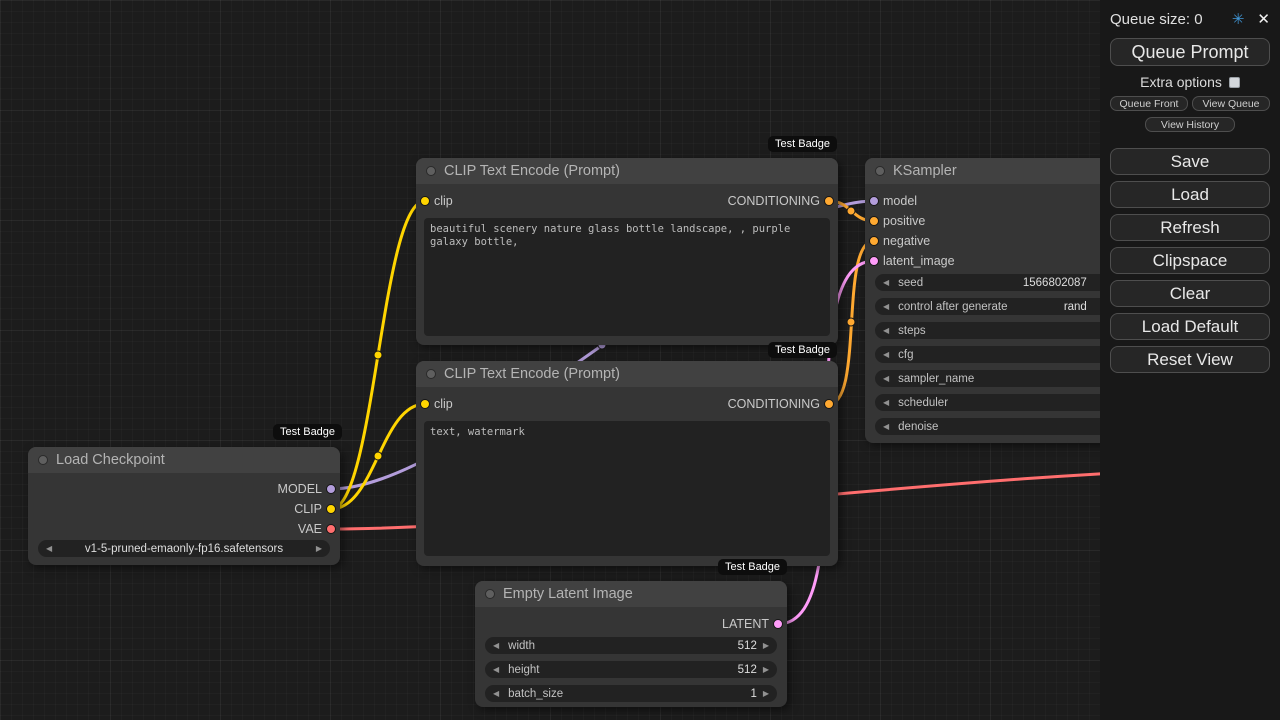  What do you see at coordinates (953, 306) in the screenshot?
I see `widget-label: control after generate` at bounding box center [953, 306].